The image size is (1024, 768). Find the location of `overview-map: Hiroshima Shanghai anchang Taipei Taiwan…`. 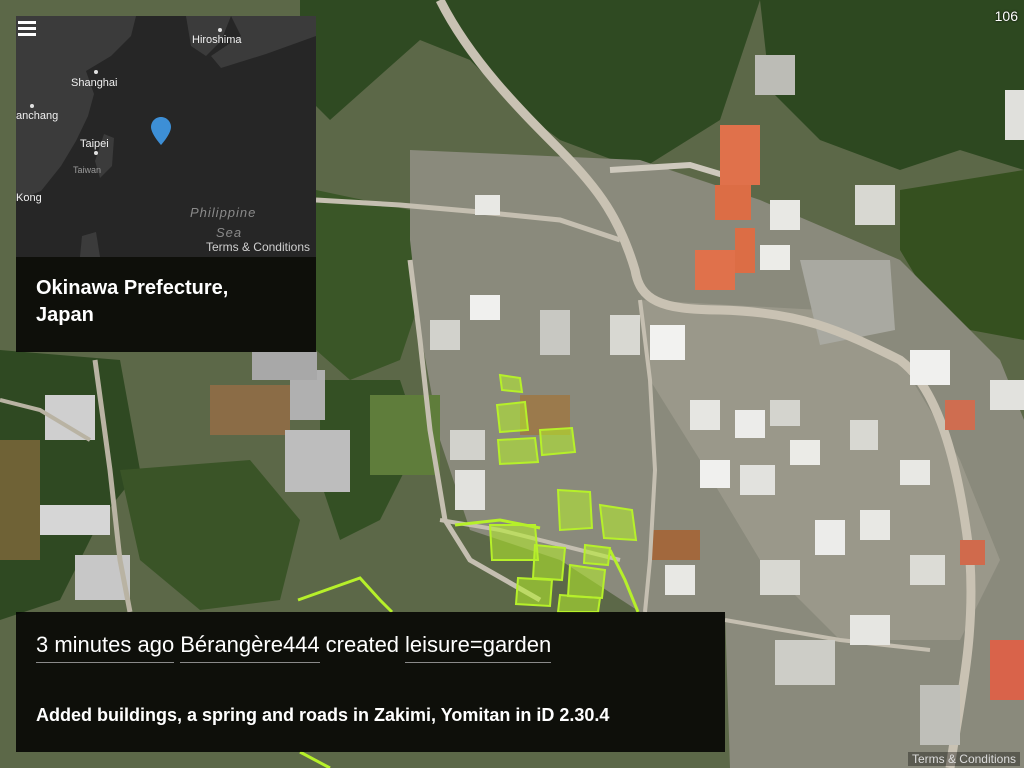

overview-map: Hiroshima Shanghai anchang Taipei Taiwan… is located at coordinates (166, 136).